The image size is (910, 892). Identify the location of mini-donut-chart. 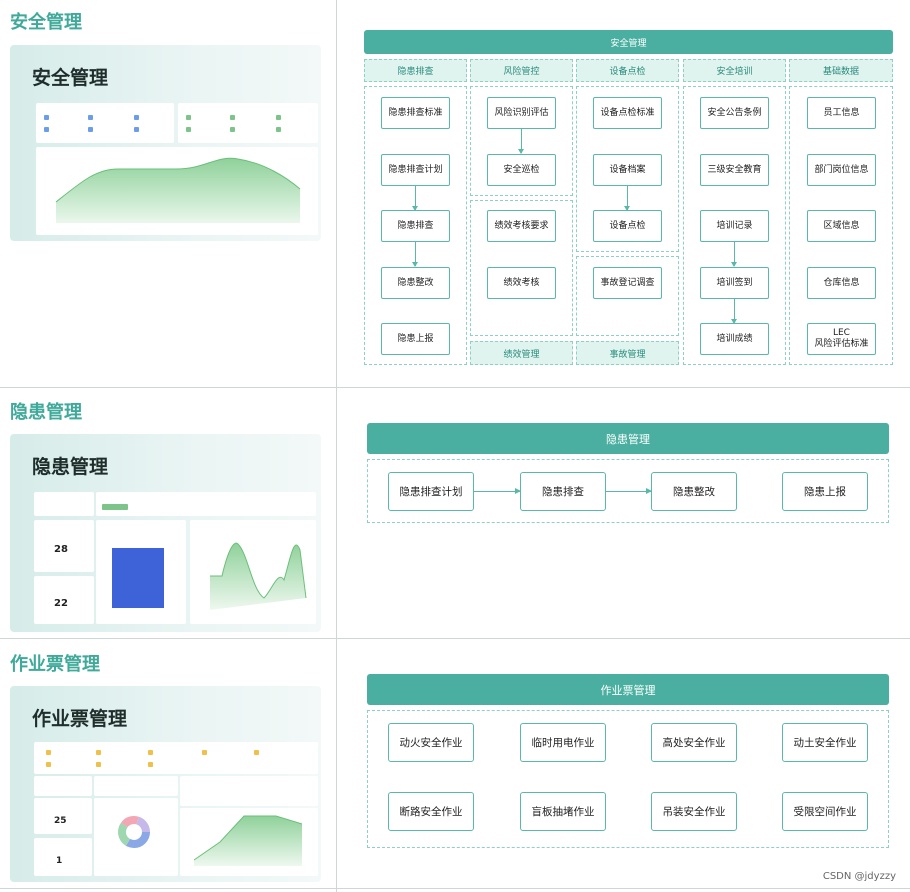
(136, 837).